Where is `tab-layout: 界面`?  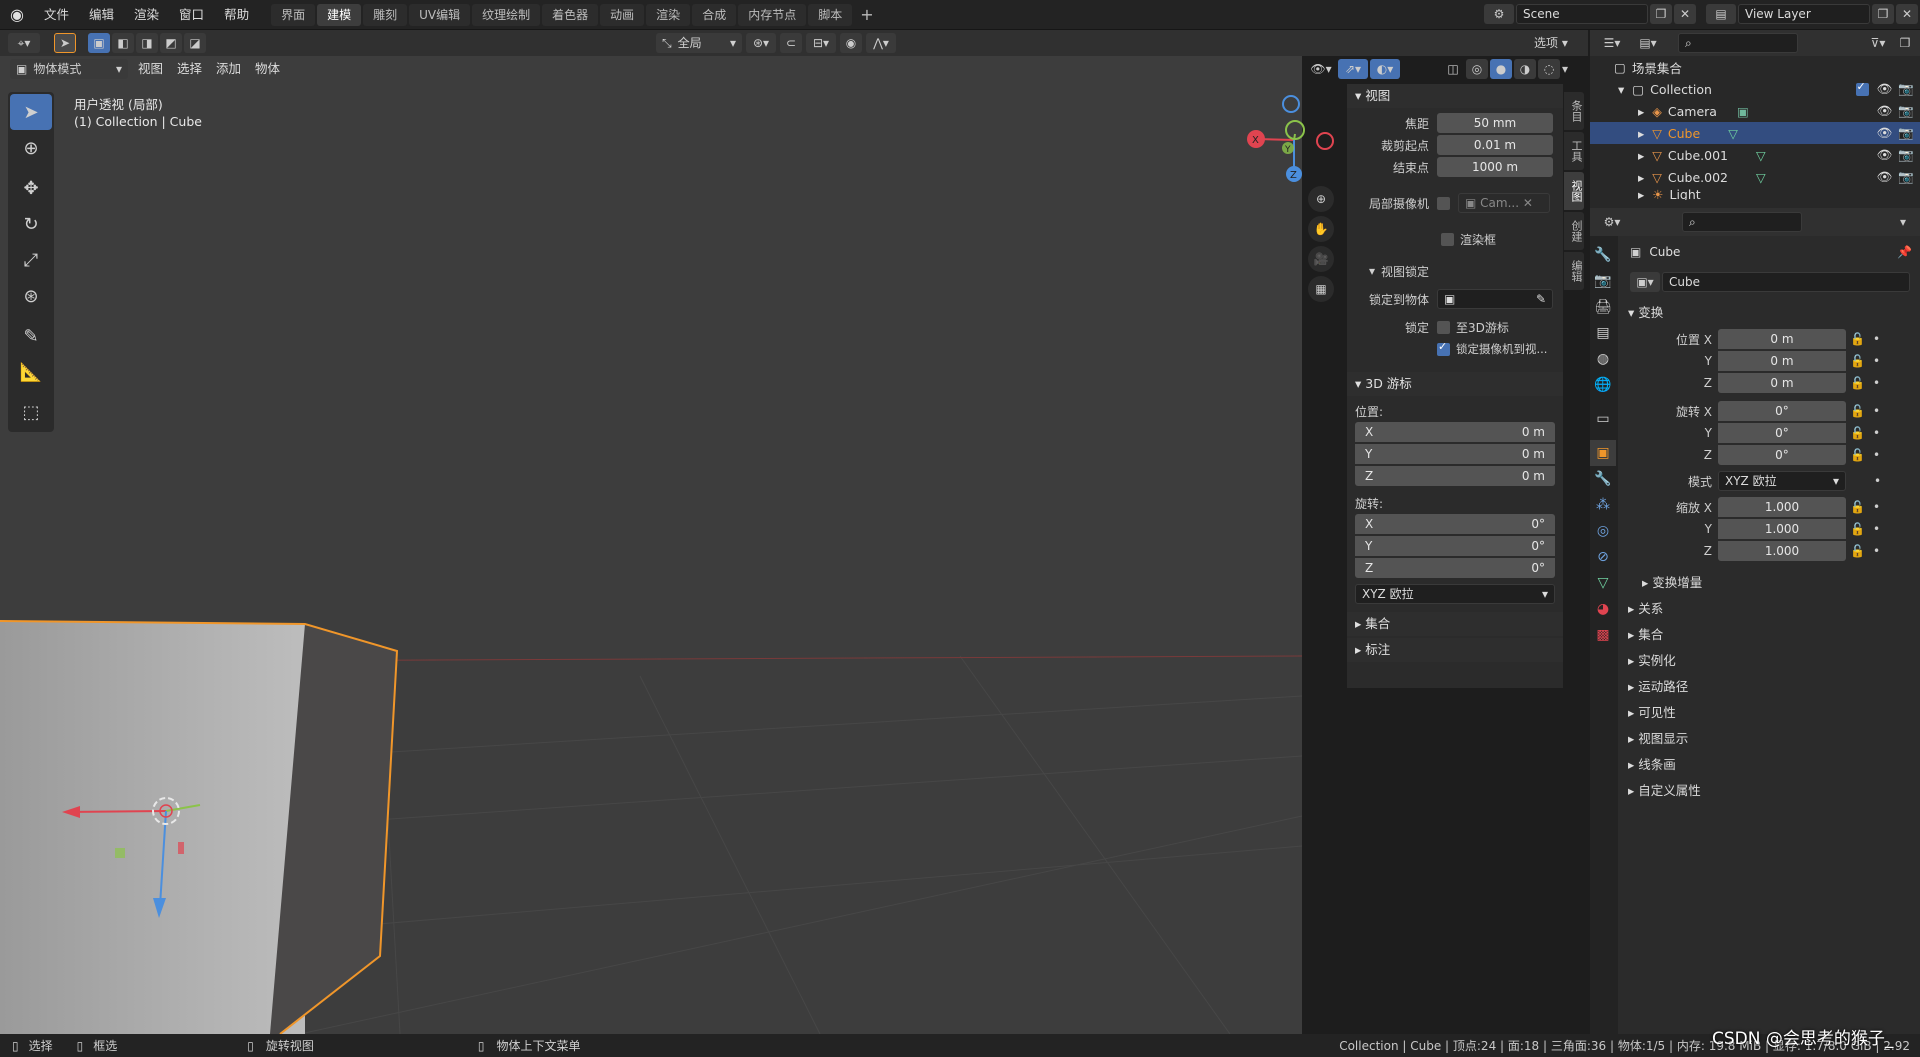
tab-layout: 界面 is located at coordinates (293, 14).